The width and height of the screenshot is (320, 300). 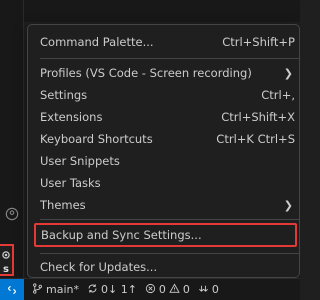 What do you see at coordinates (162, 11) in the screenshot?
I see `title-strip` at bounding box center [162, 11].